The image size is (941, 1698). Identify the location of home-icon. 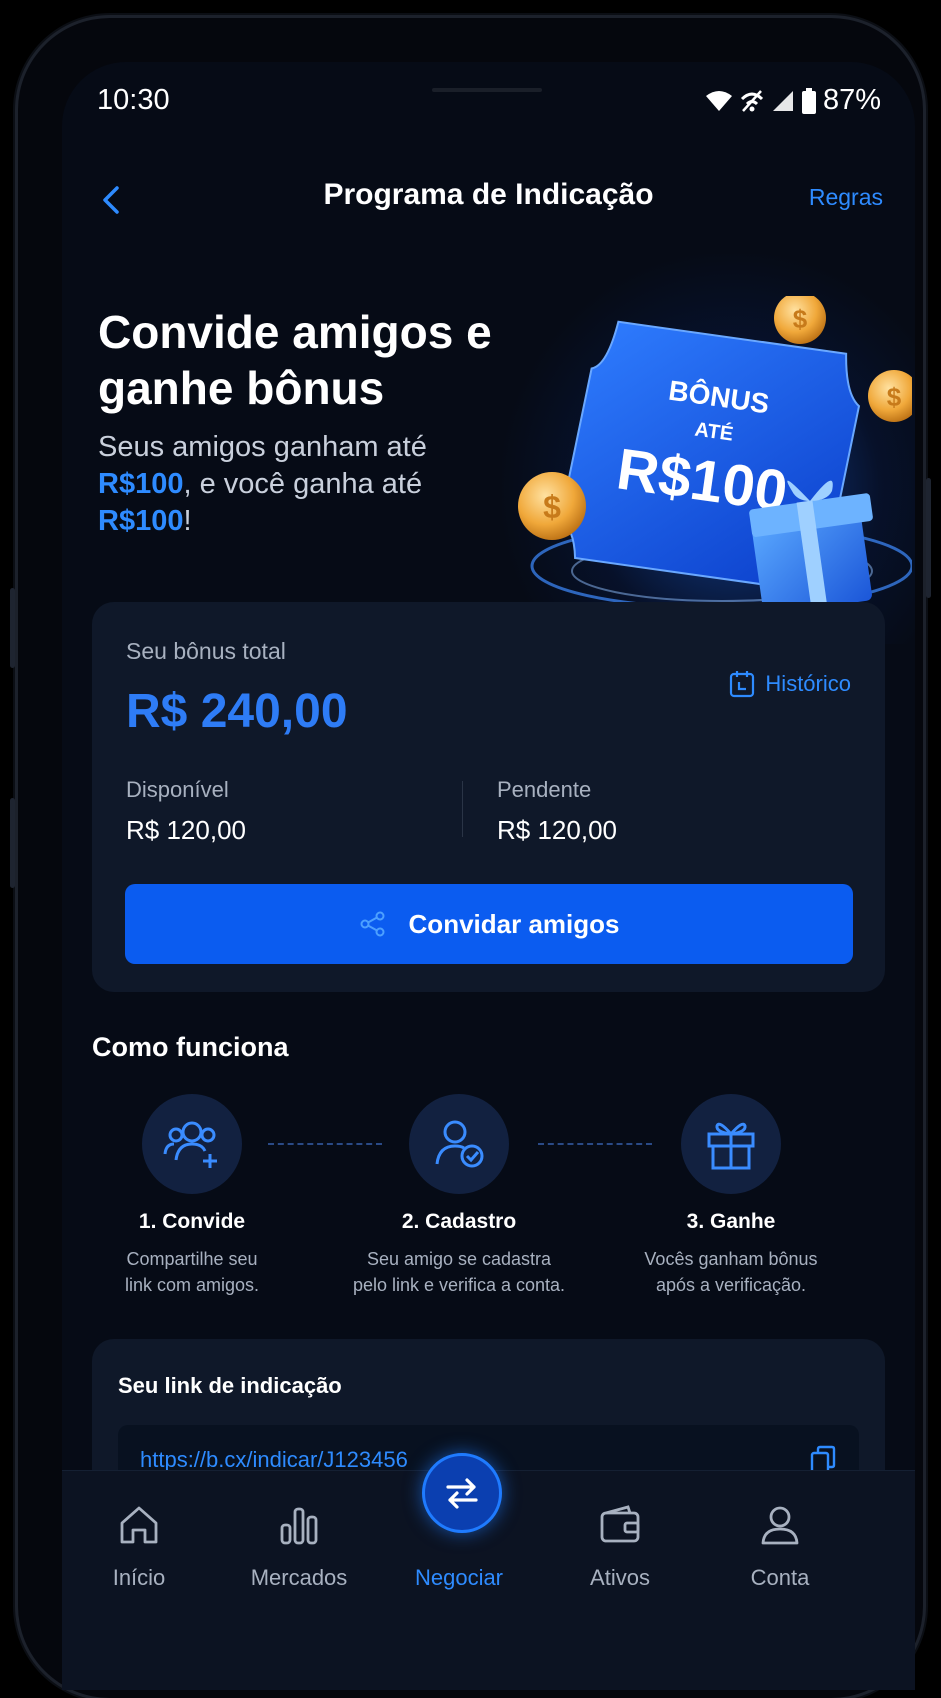
(139, 1525).